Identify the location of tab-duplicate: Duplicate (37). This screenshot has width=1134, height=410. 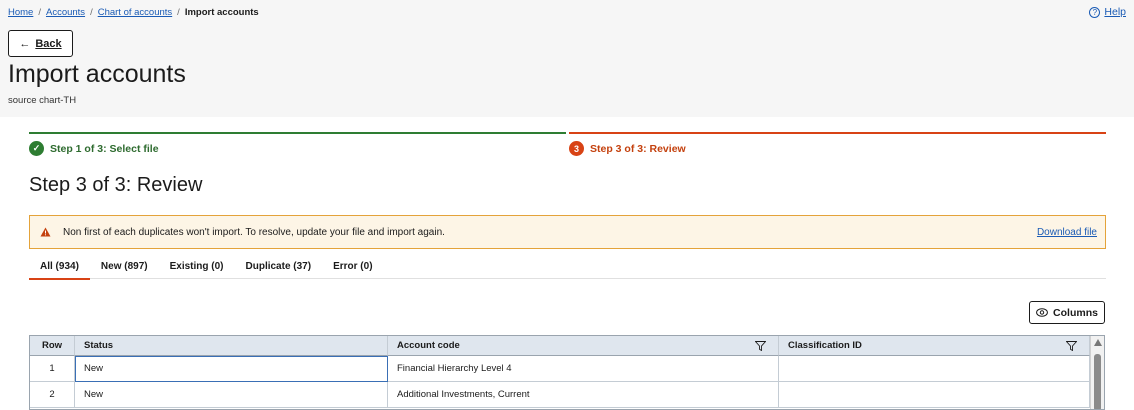
(279, 266).